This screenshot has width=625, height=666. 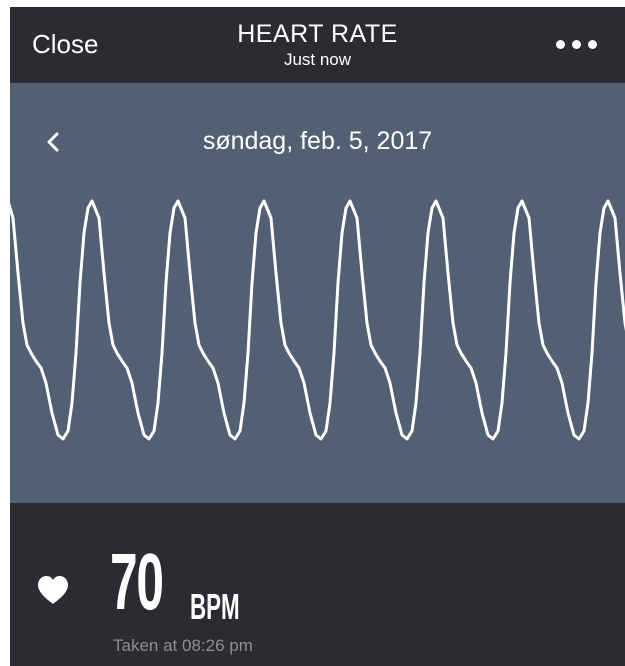 What do you see at coordinates (183, 645) in the screenshot?
I see `timestamp-label: Taken at 08:26 pm` at bounding box center [183, 645].